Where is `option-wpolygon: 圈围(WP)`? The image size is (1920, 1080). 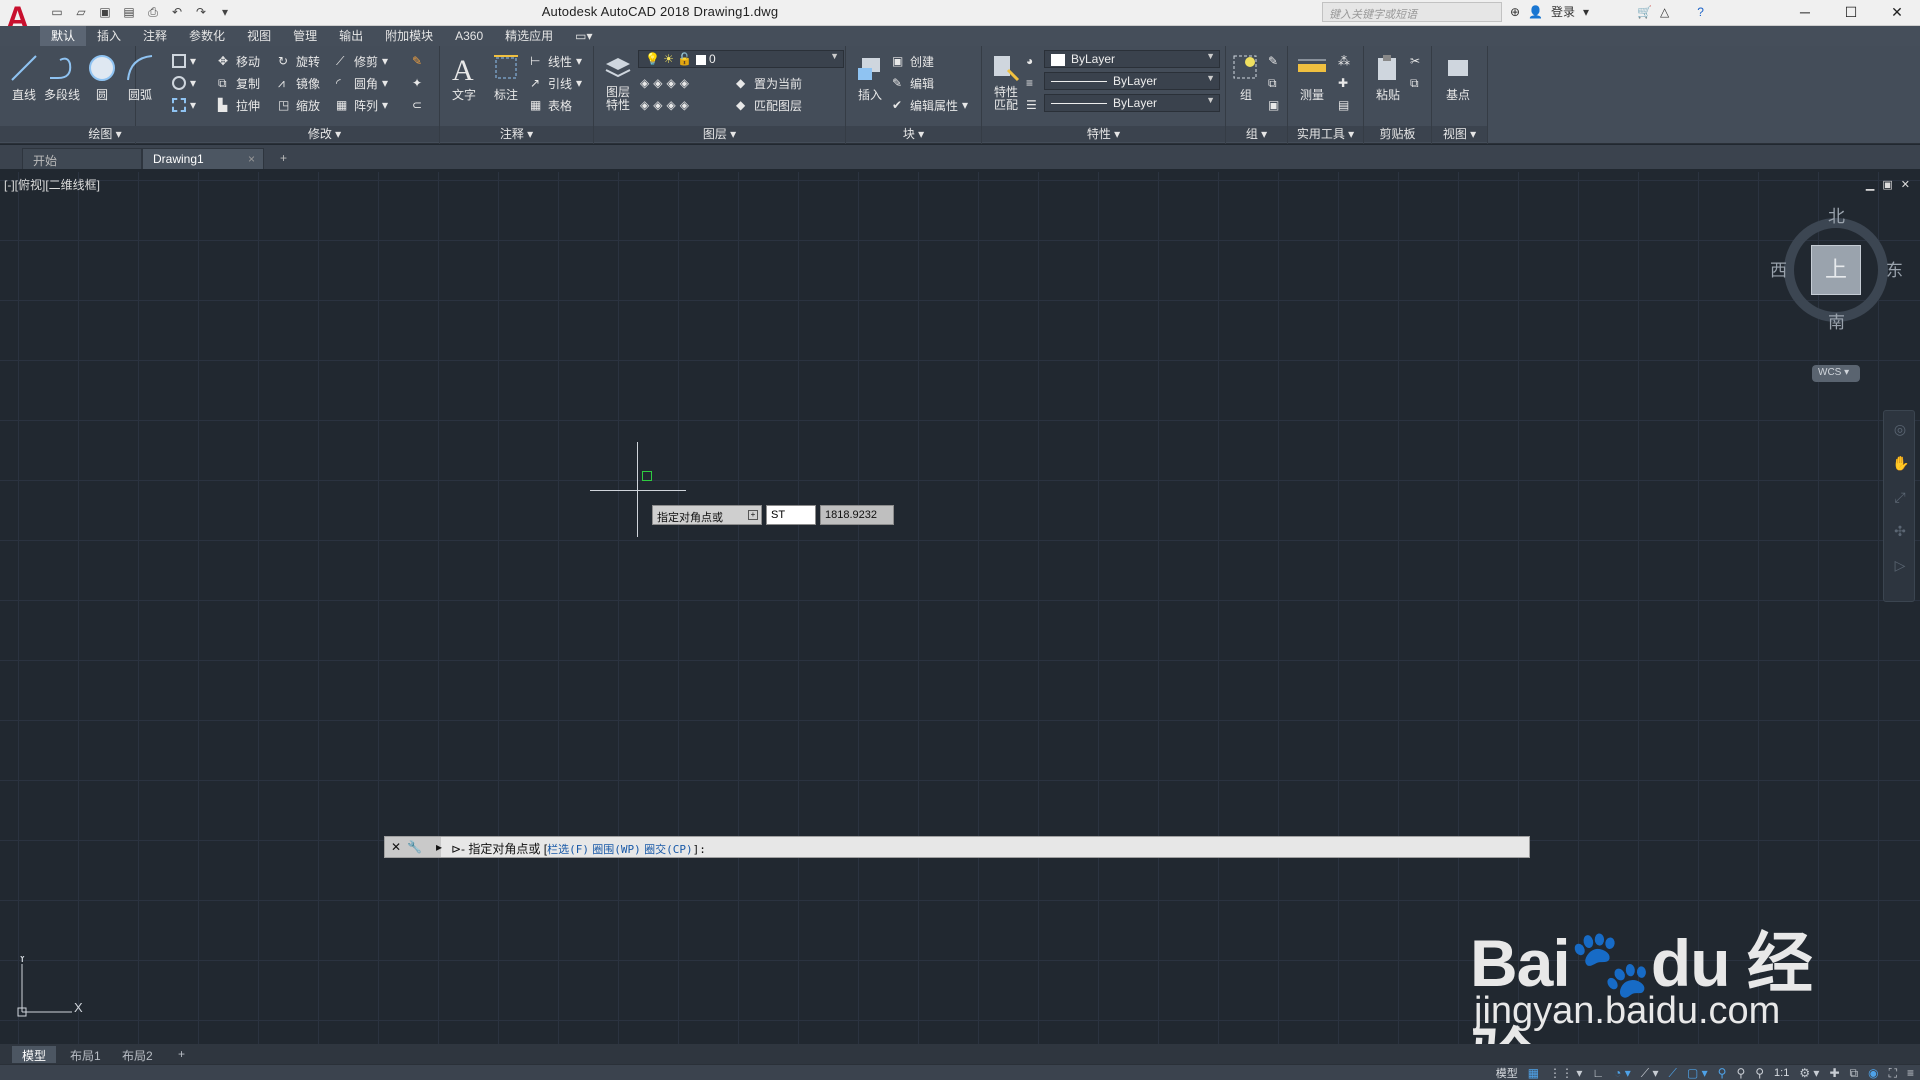 option-wpolygon: 圈围(WP) is located at coordinates (616, 849).